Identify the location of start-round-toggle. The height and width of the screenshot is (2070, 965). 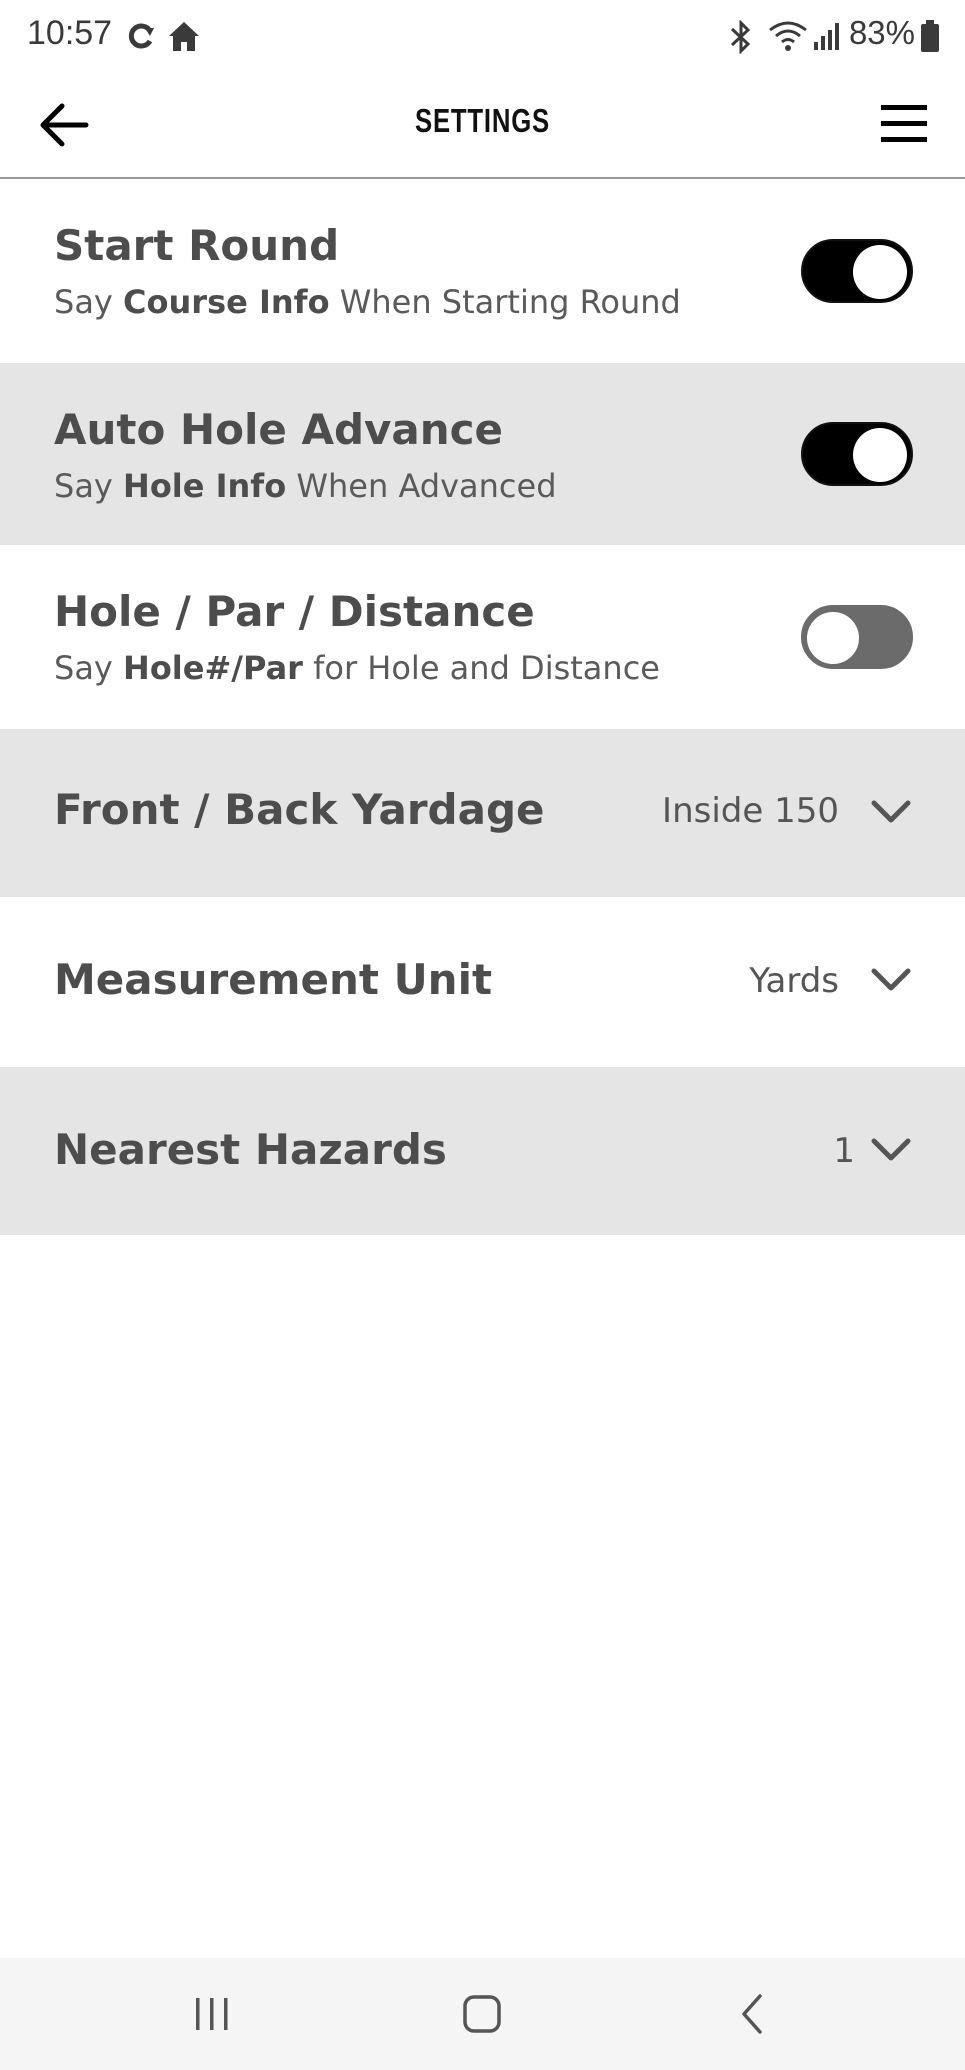
(857, 271).